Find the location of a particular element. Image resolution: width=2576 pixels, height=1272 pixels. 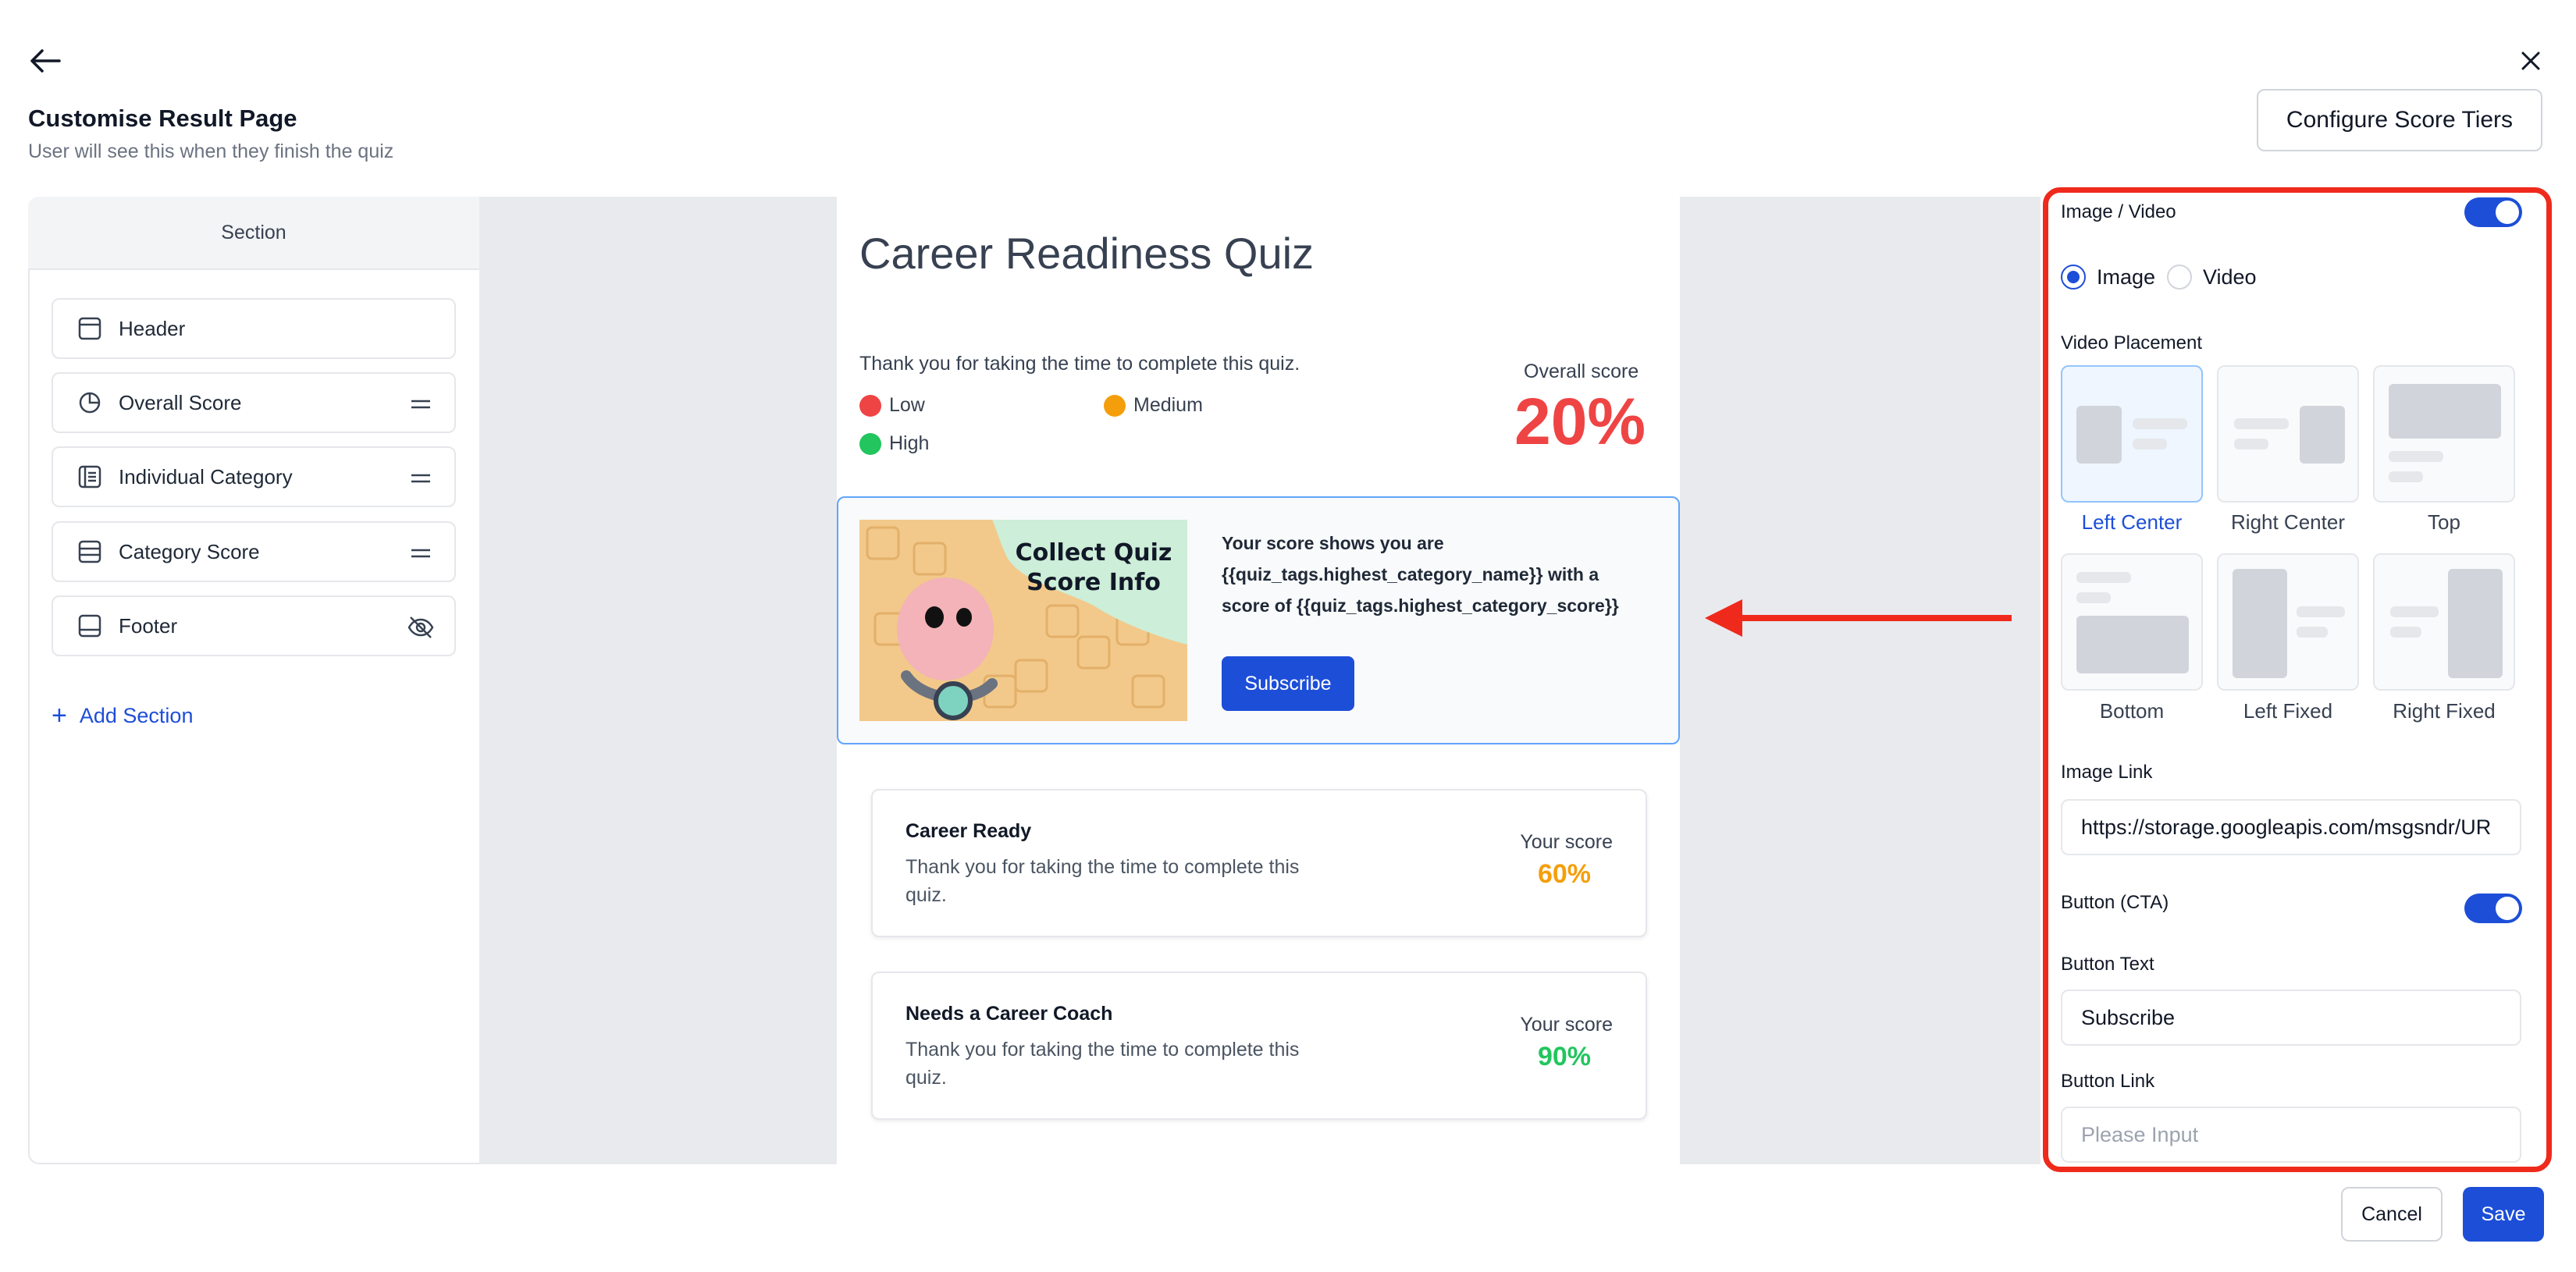

radio-image: Image is located at coordinates (2108, 278).